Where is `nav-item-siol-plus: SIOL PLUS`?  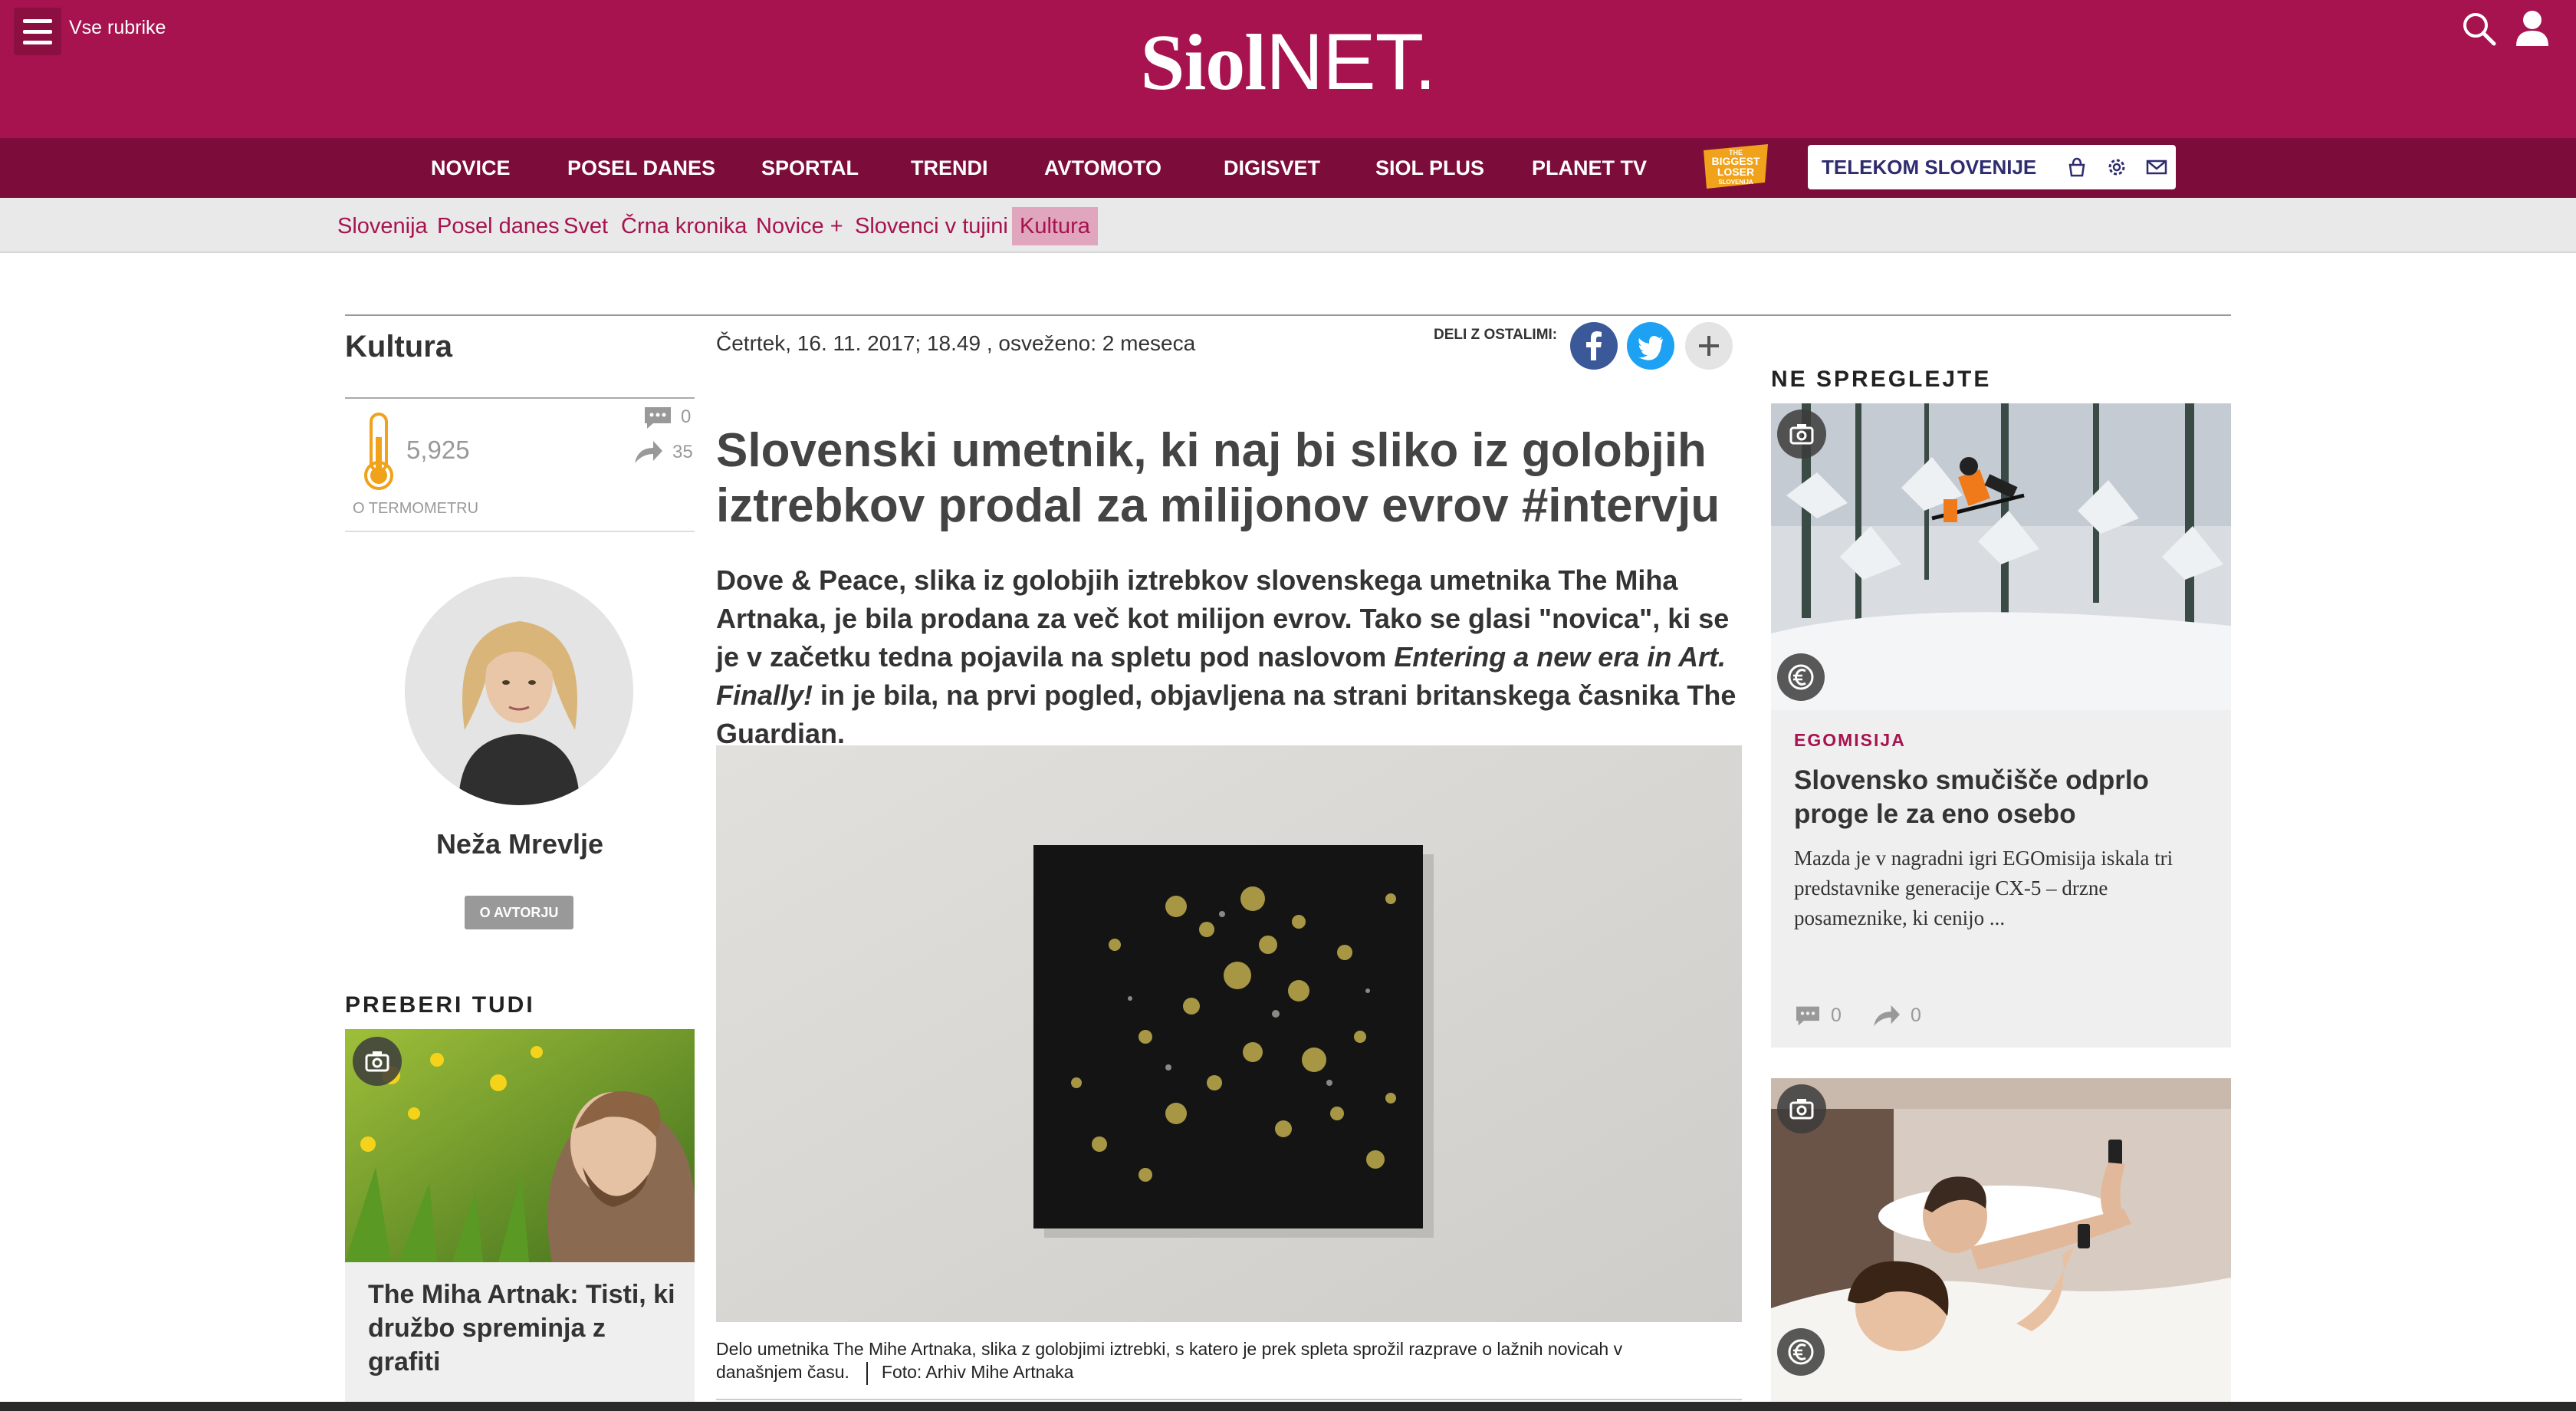
nav-item-siol-plus: SIOL PLUS is located at coordinates (1430, 168).